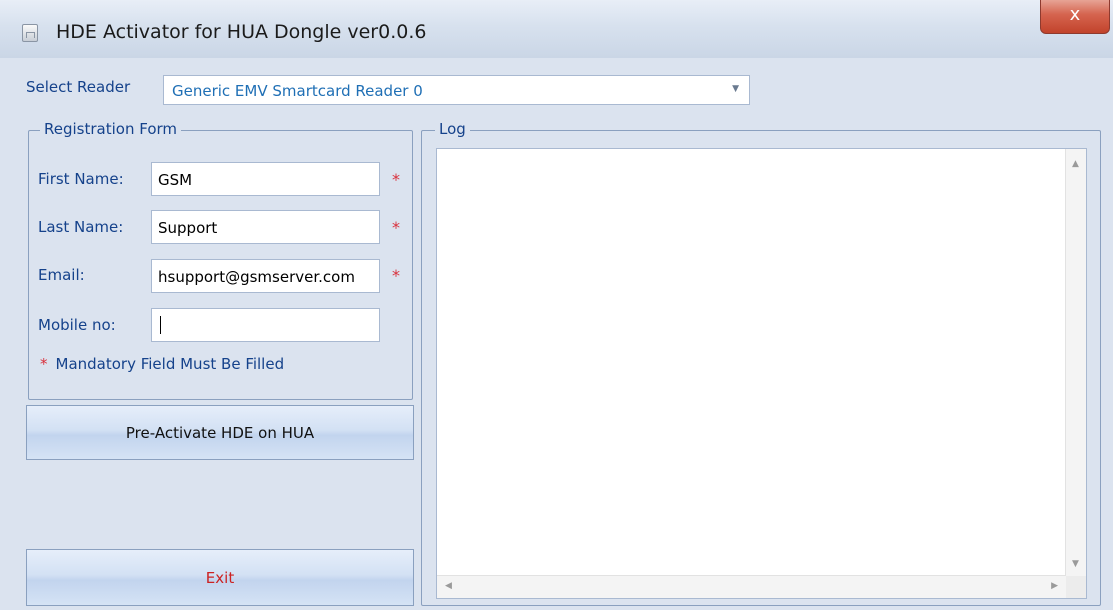 This screenshot has width=1113, height=610. What do you see at coordinates (30, 33) in the screenshot?
I see `app-icon` at bounding box center [30, 33].